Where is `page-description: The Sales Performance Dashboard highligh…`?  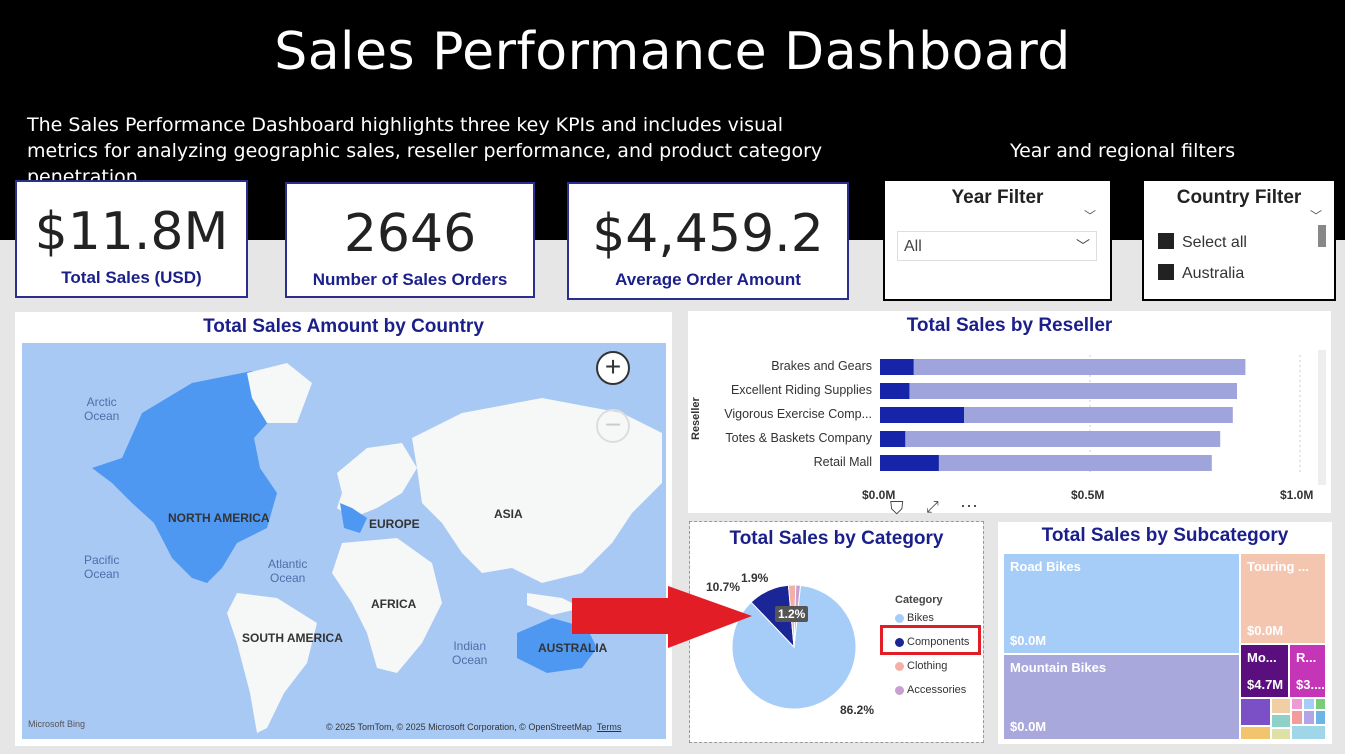
page-description: The Sales Performance Dashboard highligh… is located at coordinates (425, 151).